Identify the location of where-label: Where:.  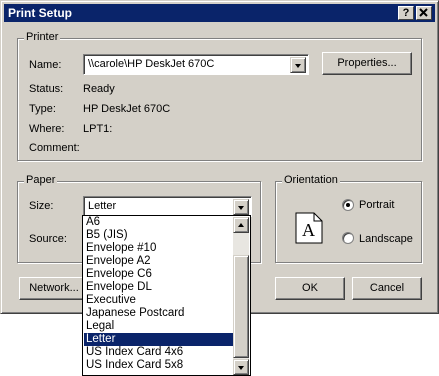
(47, 129).